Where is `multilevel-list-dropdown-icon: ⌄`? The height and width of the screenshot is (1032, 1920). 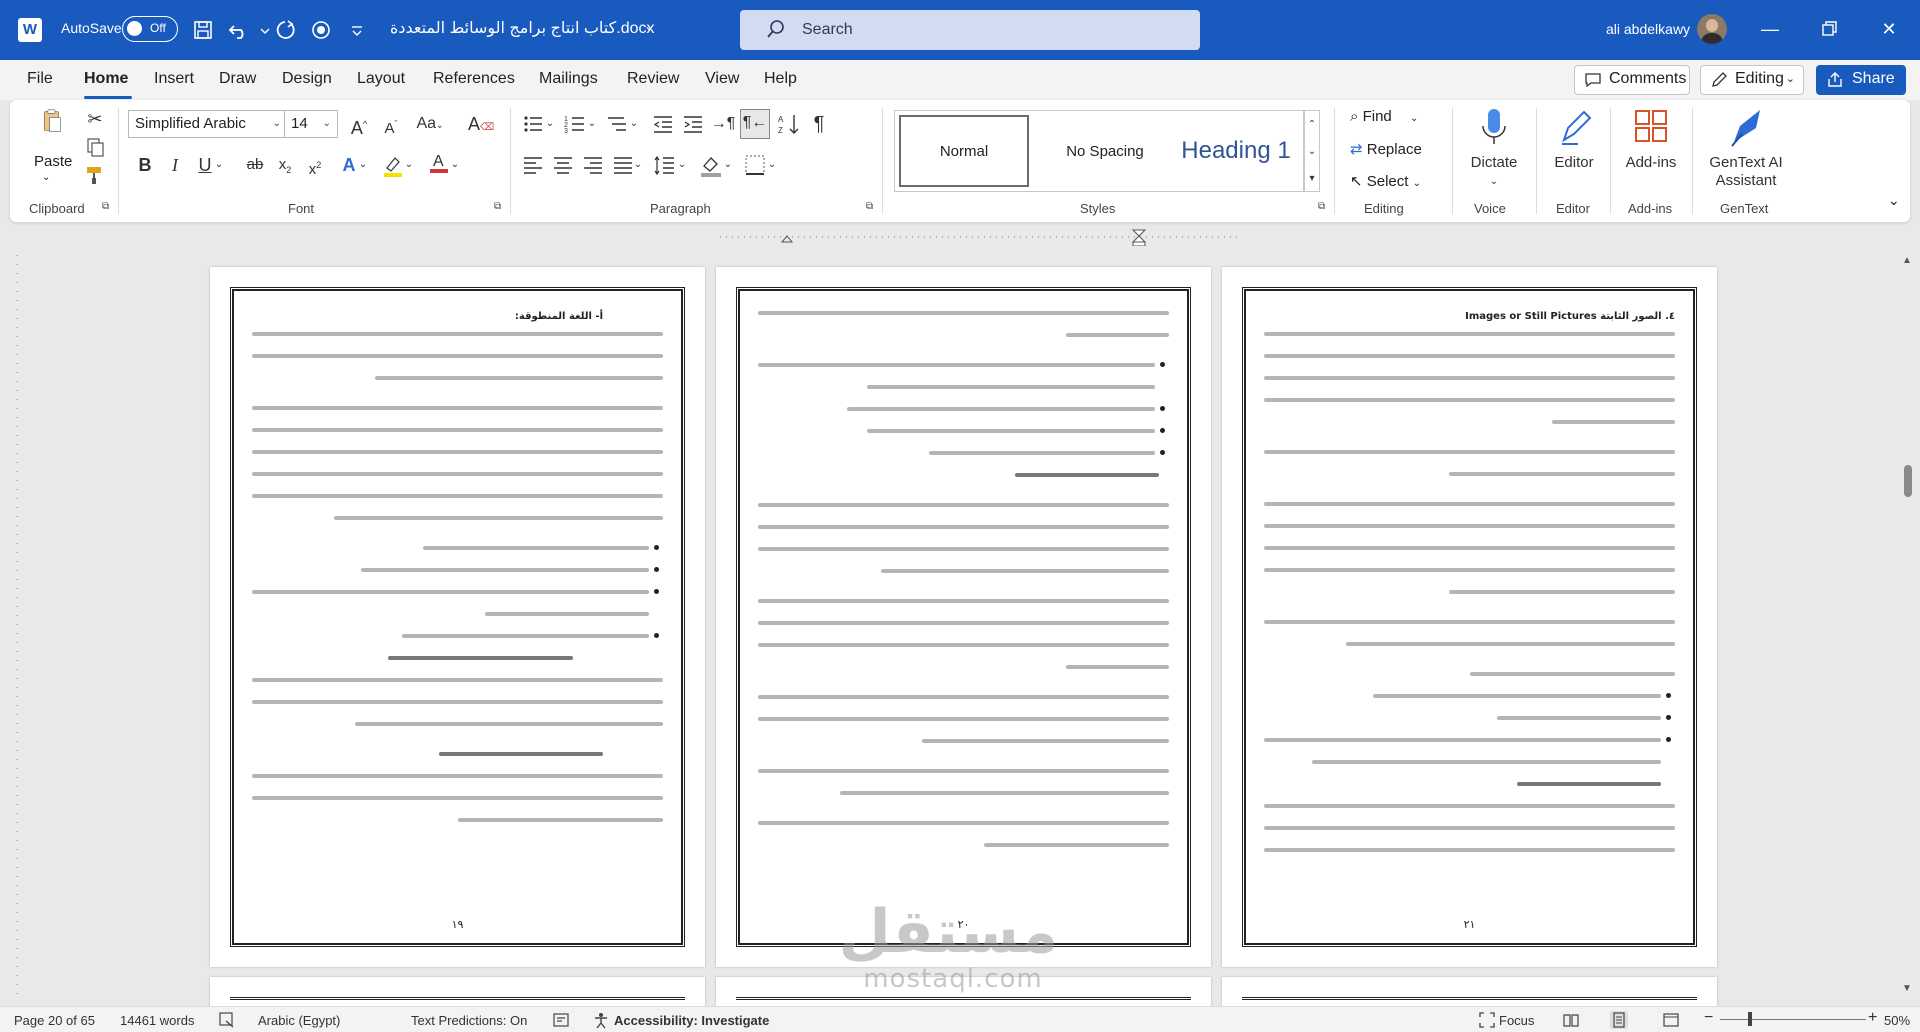 multilevel-list-dropdown-icon: ⌄ is located at coordinates (634, 124).